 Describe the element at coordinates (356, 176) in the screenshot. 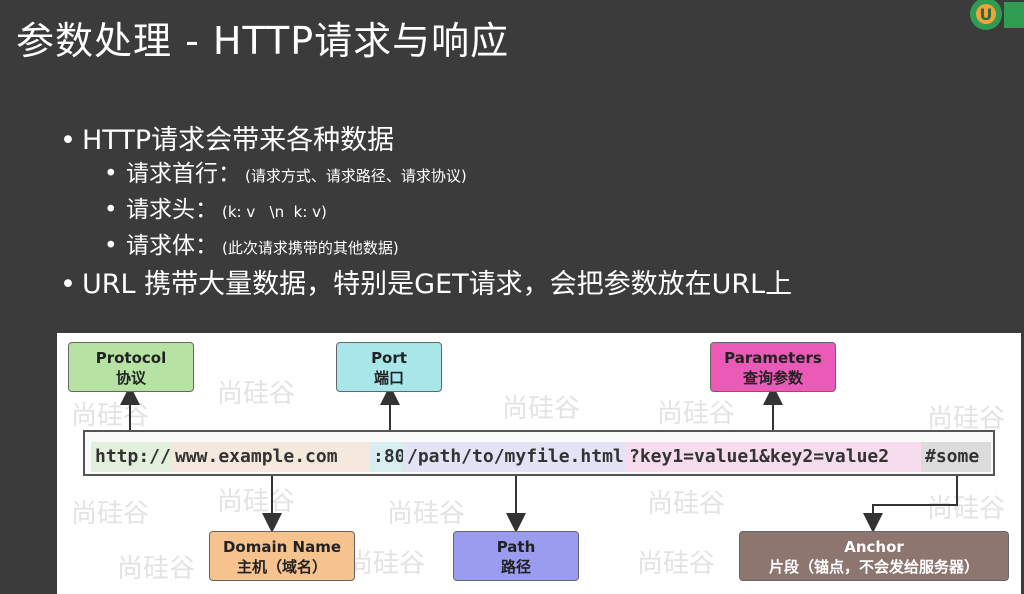

I see `sub-bullet-note: (请求方式、请求路径、请求协议)` at that location.